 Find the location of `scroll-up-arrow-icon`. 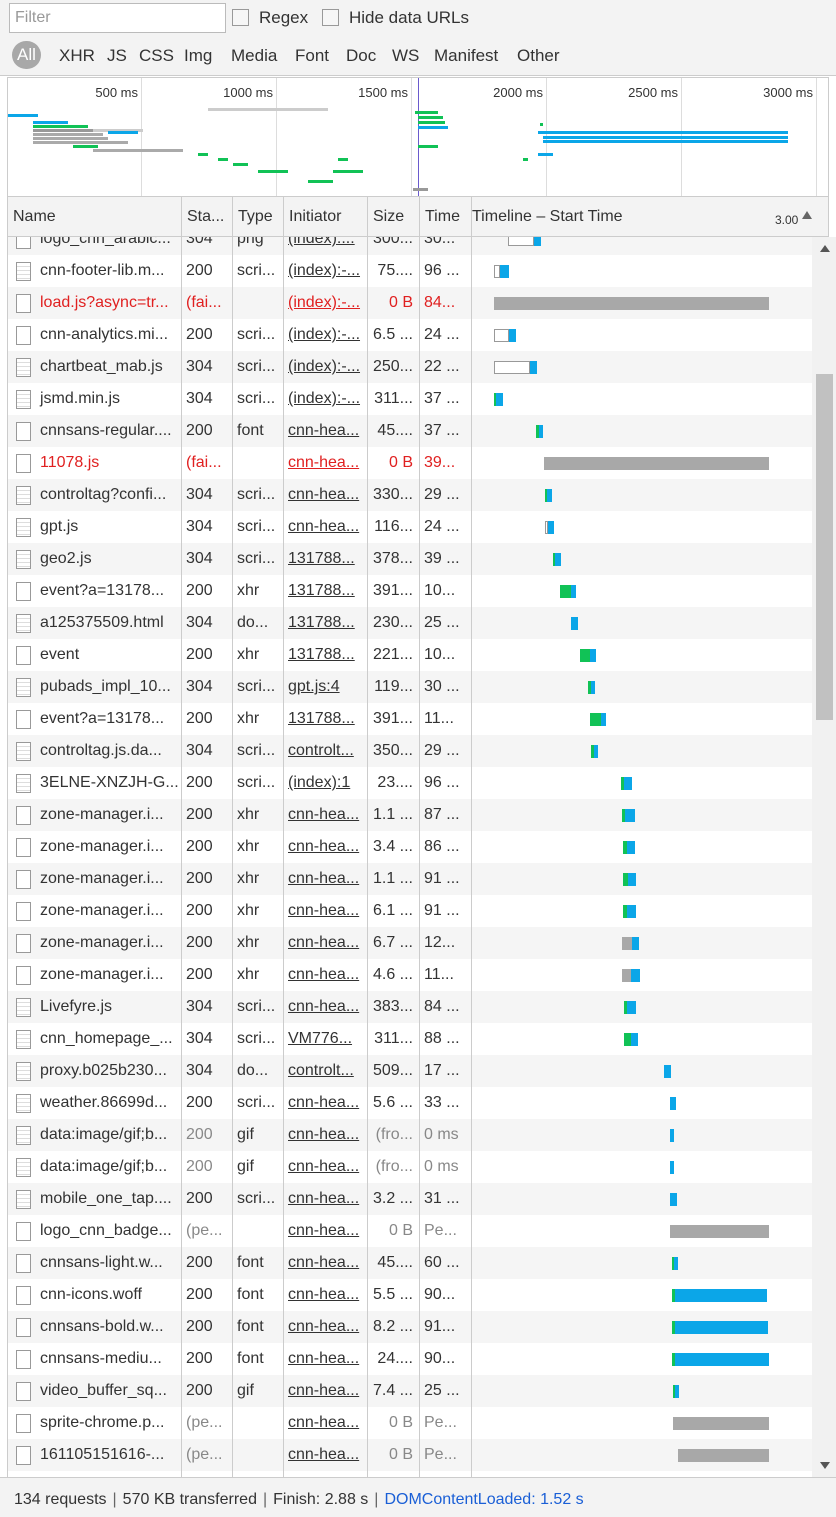

scroll-up-arrow-icon is located at coordinates (825, 248).